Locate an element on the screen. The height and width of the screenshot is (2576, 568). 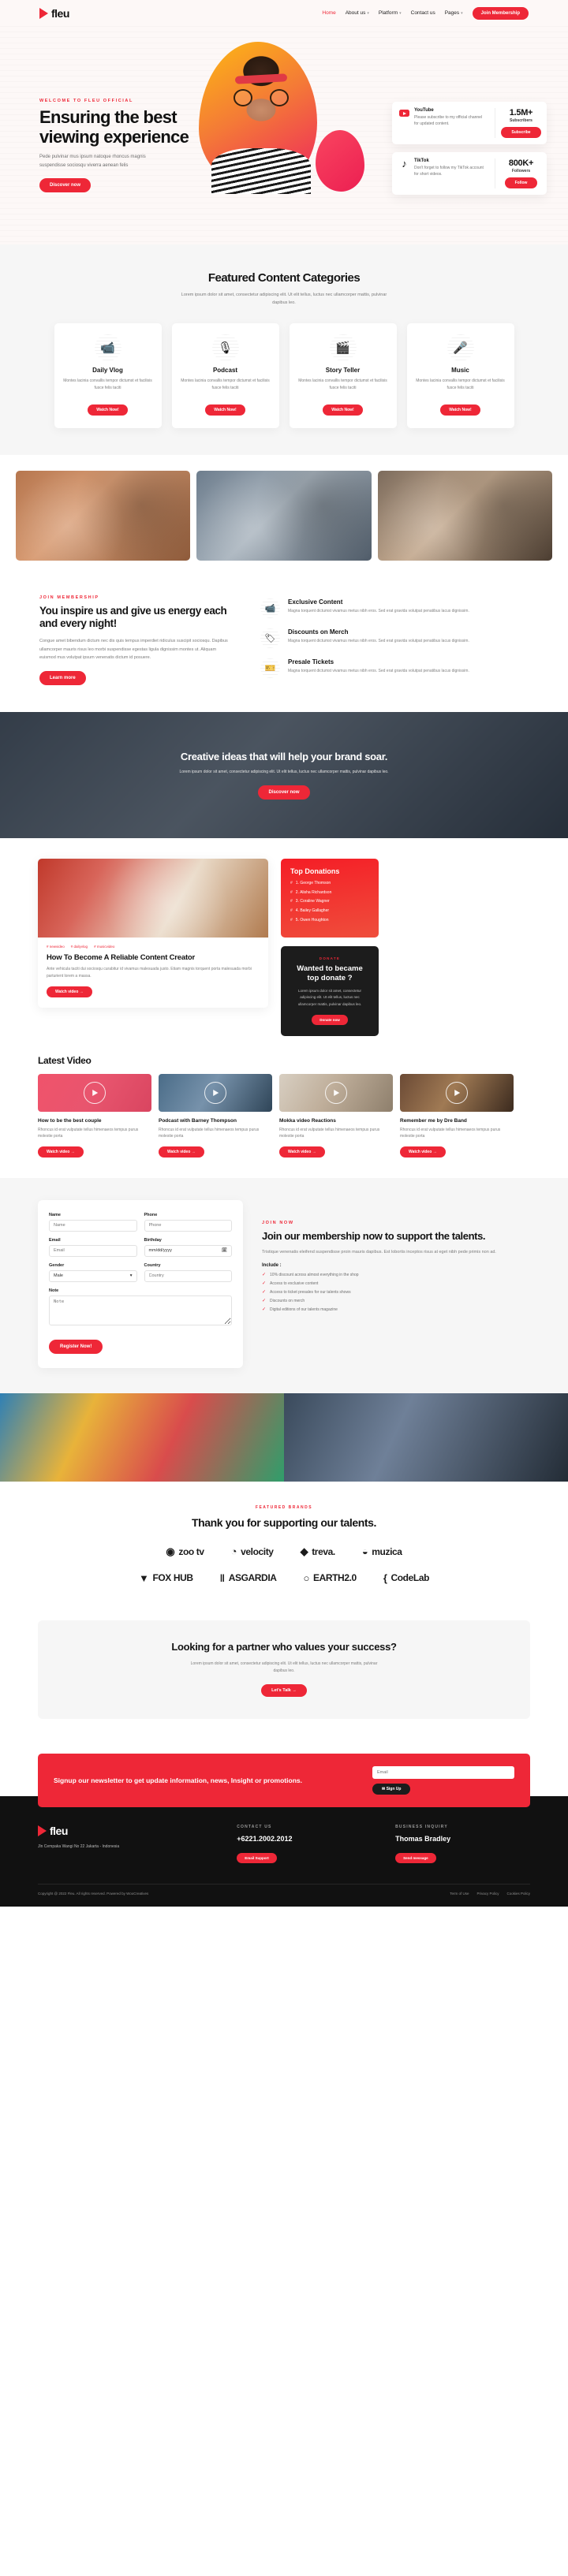
subscribe-button: Subscribe is located at coordinates (521, 132).